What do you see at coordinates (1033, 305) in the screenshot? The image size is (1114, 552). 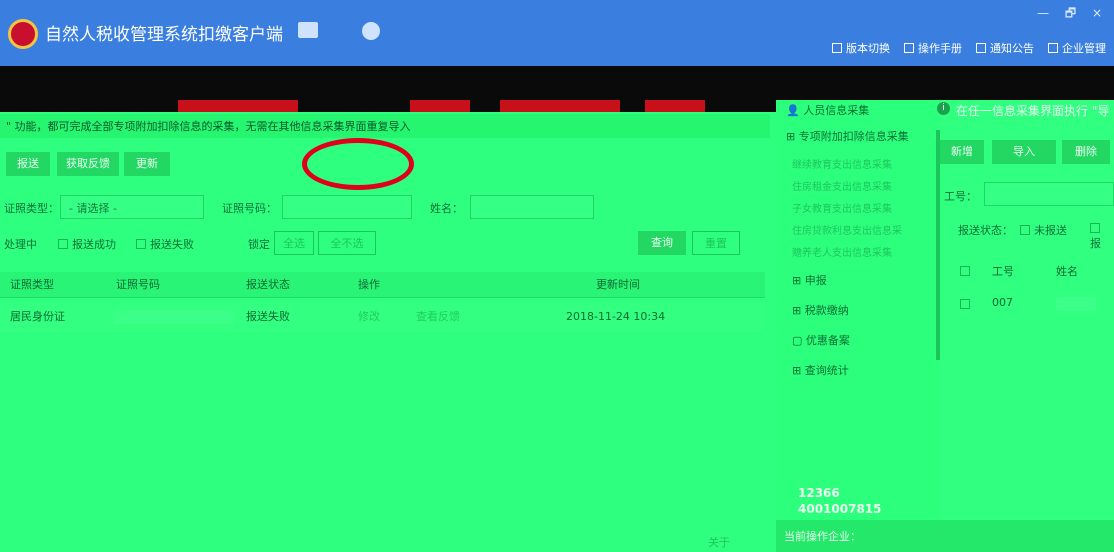 I see `grid-row: 007` at bounding box center [1033, 305].